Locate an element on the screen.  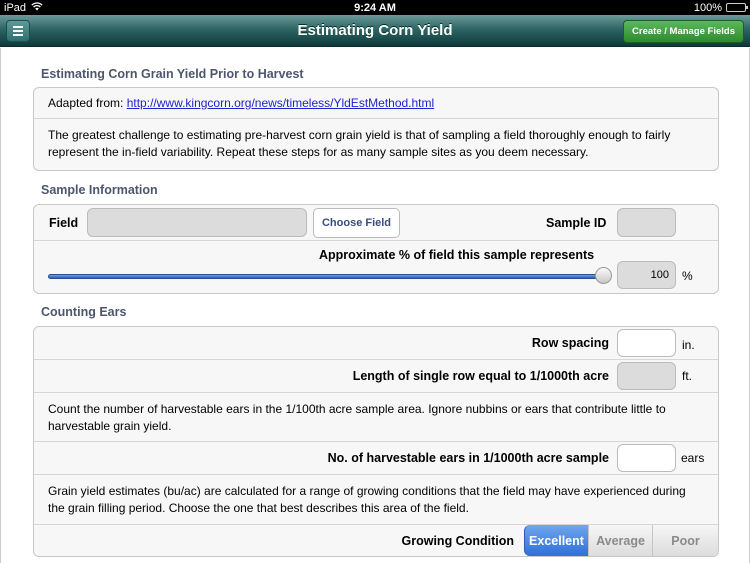
sample-id-label: Sample ID is located at coordinates (576, 223).